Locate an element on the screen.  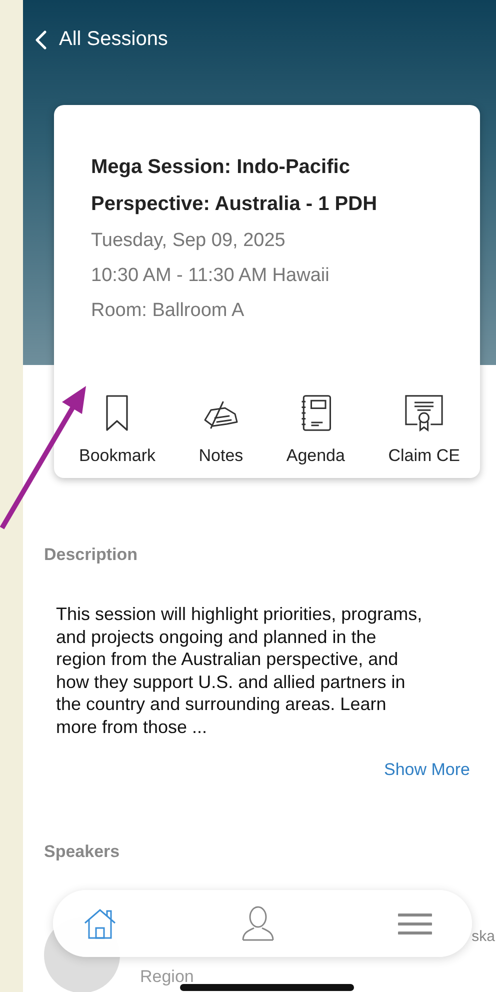
menu-tab is located at coordinates (415, 924).